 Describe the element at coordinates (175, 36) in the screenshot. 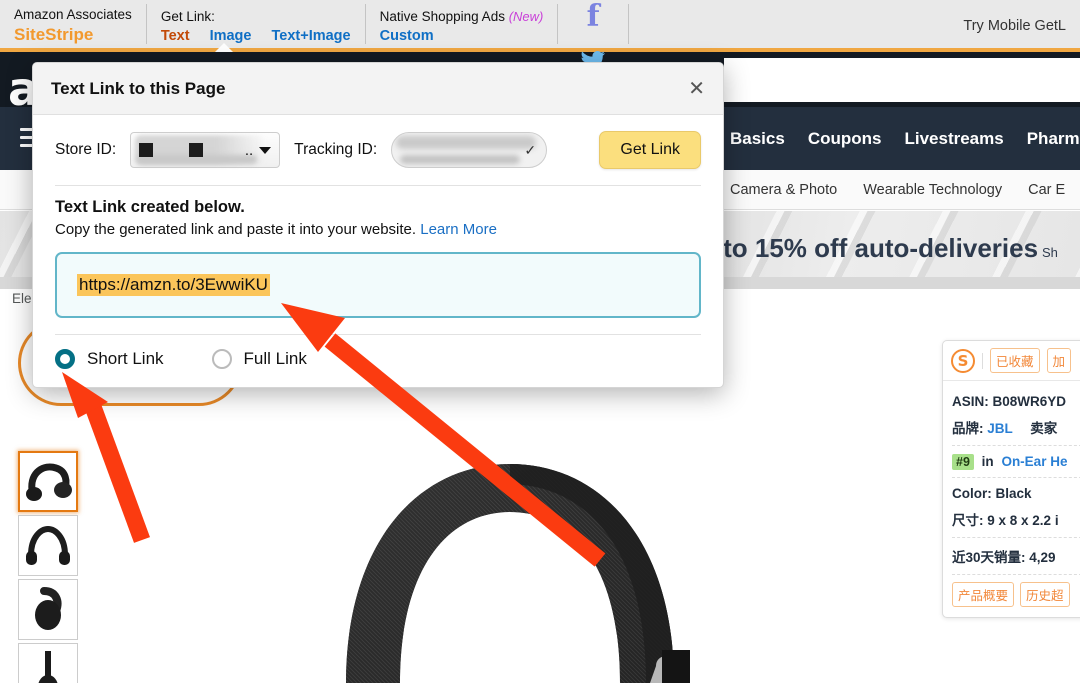

I see `tab-text: Text` at that location.